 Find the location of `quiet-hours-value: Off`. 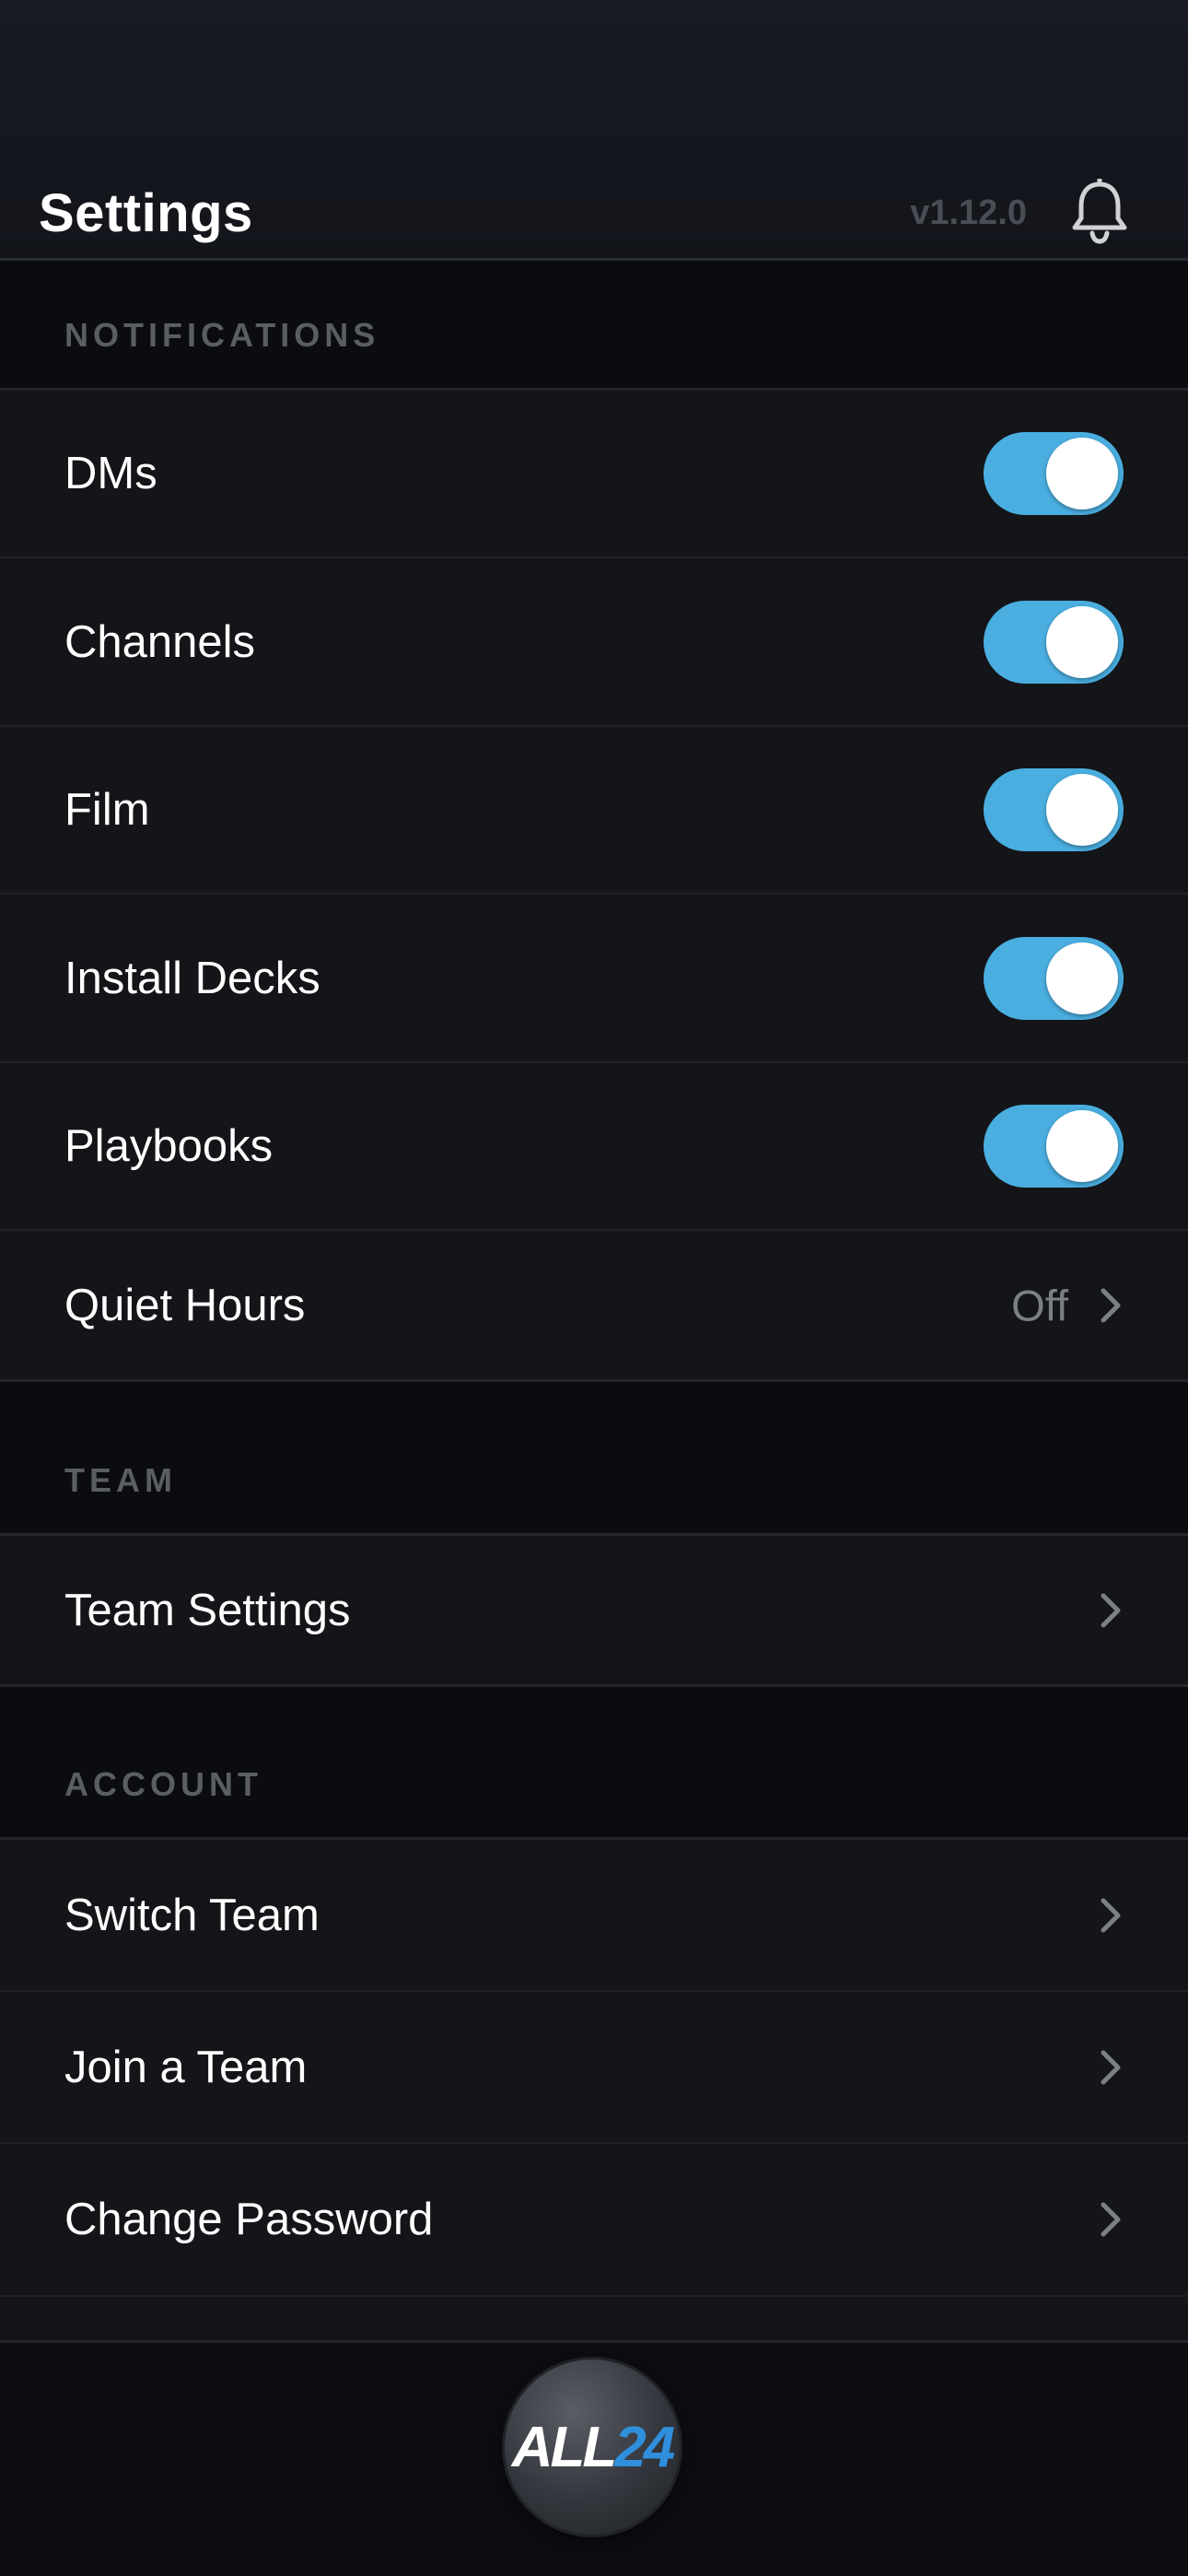

quiet-hours-value: Off is located at coordinates (1039, 1305).